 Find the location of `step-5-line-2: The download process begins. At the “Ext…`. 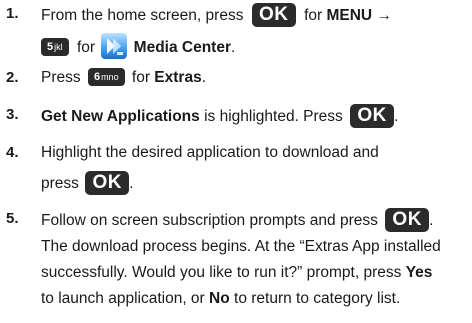

step-5-line-2: The download process begins. At the “Ext… is located at coordinates (241, 246).